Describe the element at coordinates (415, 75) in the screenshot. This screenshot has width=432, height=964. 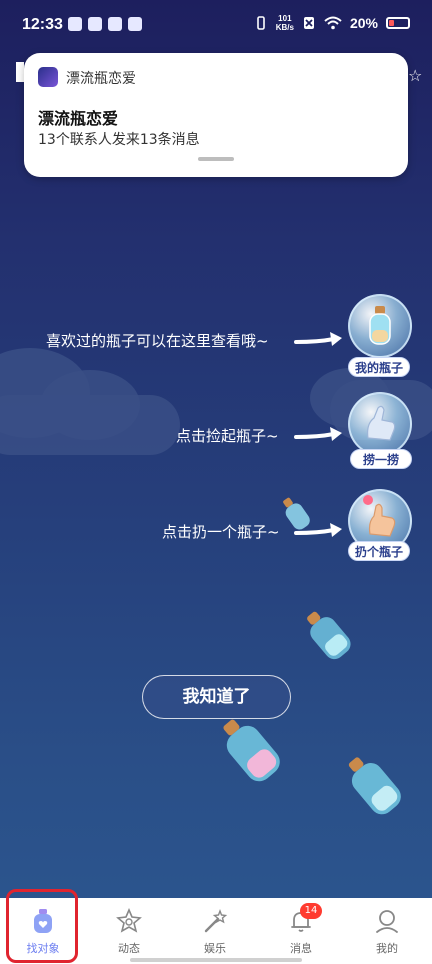
I see `header-star-icon: ☆` at that location.